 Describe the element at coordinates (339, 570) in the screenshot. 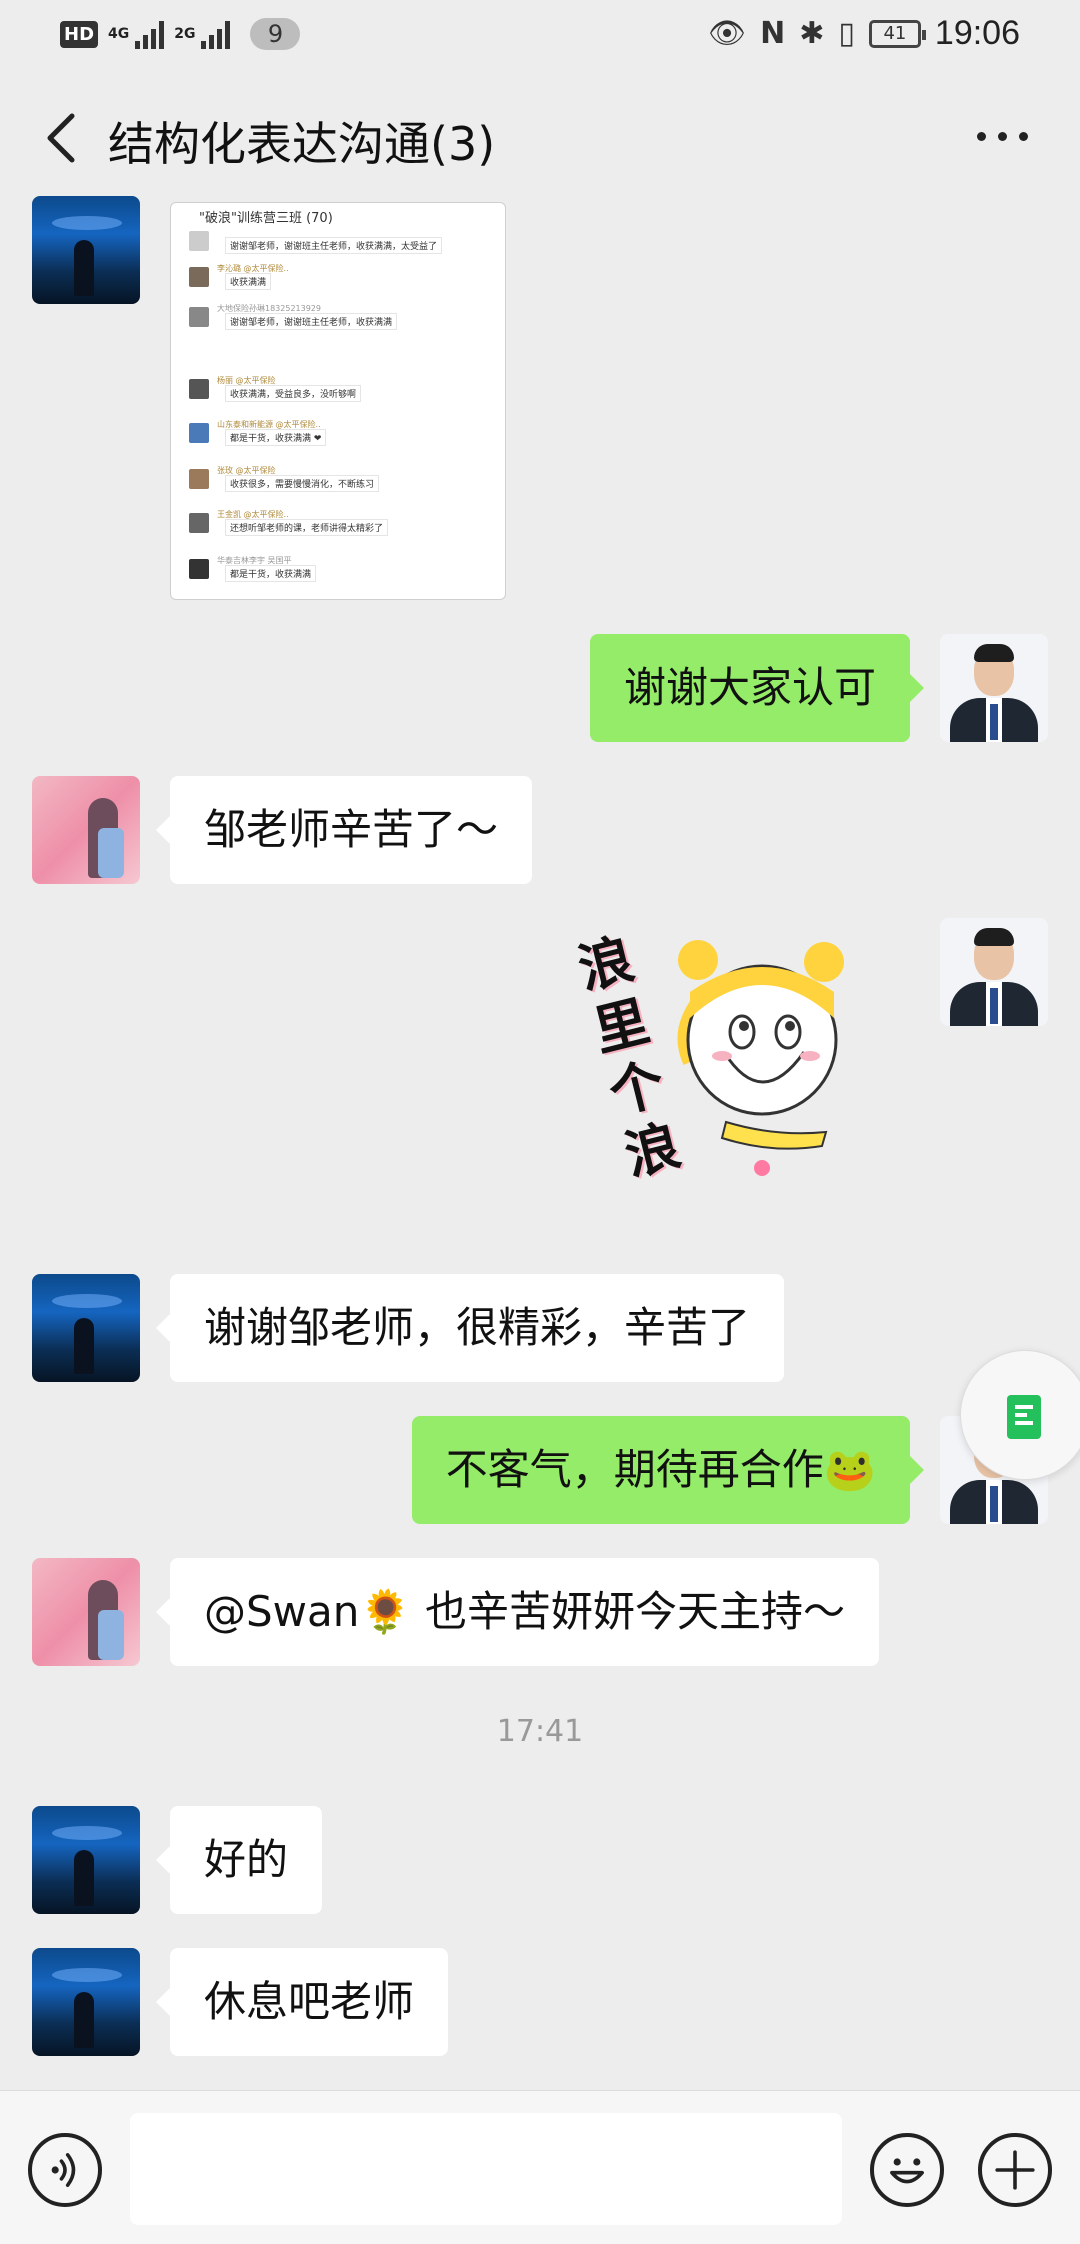

I see `shared-image-row: 华泰吉林李宇 吴国平 都是干货，收获满满` at that location.